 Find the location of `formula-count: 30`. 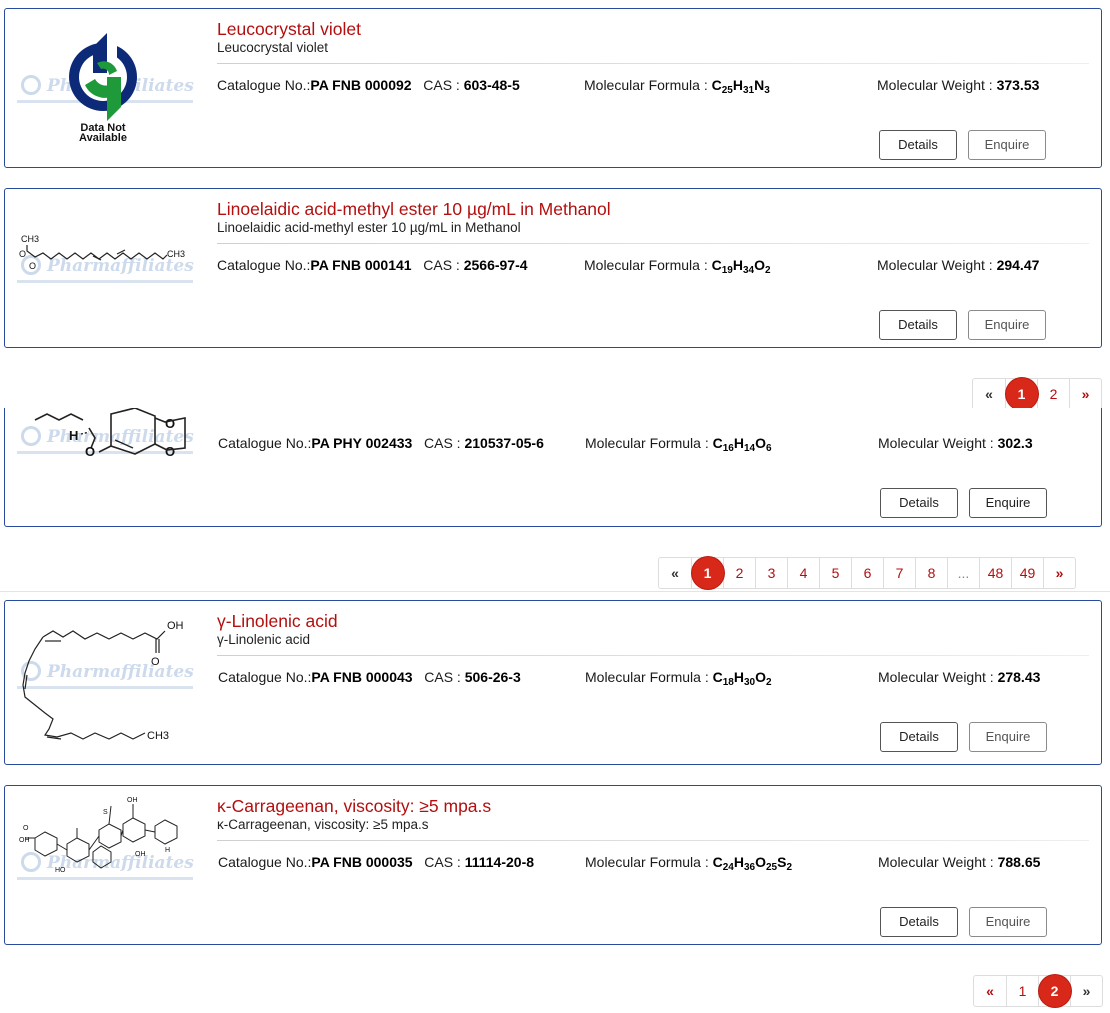

formula-count: 30 is located at coordinates (749, 682).